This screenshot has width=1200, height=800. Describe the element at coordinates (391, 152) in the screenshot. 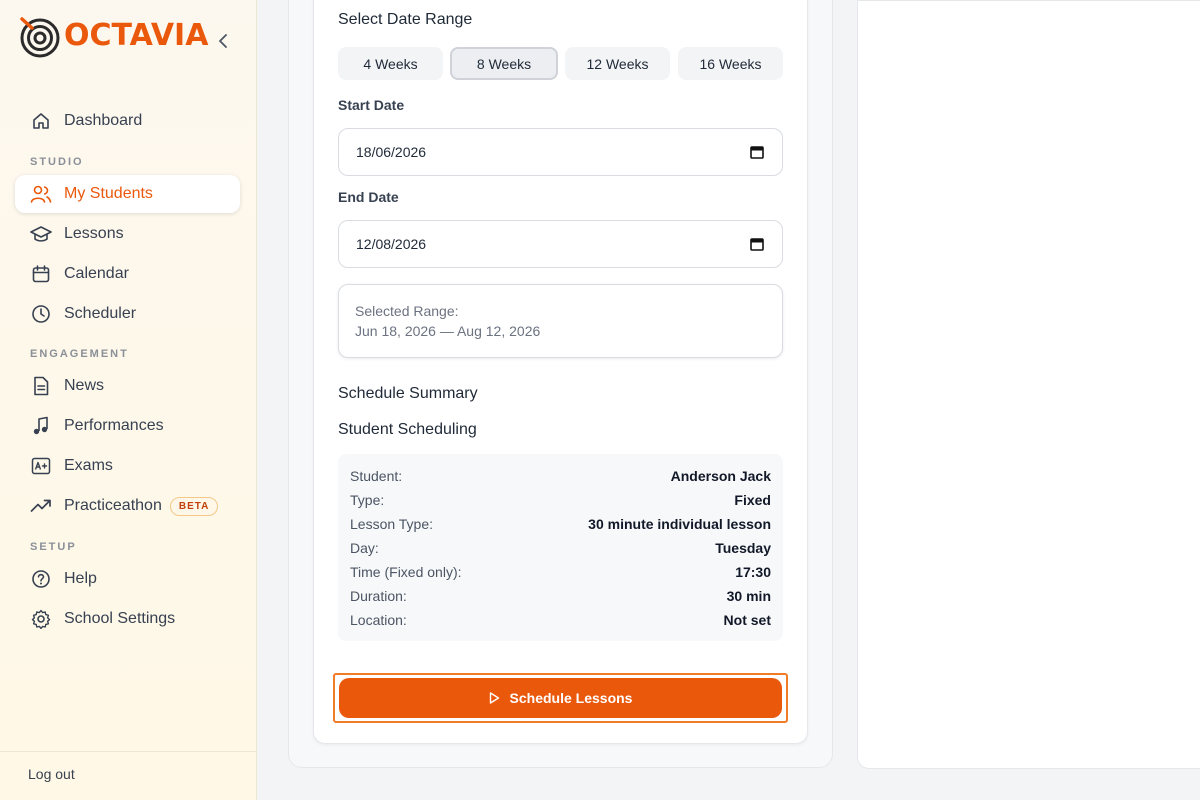

I see `start-date-value: 18/06/2026` at that location.